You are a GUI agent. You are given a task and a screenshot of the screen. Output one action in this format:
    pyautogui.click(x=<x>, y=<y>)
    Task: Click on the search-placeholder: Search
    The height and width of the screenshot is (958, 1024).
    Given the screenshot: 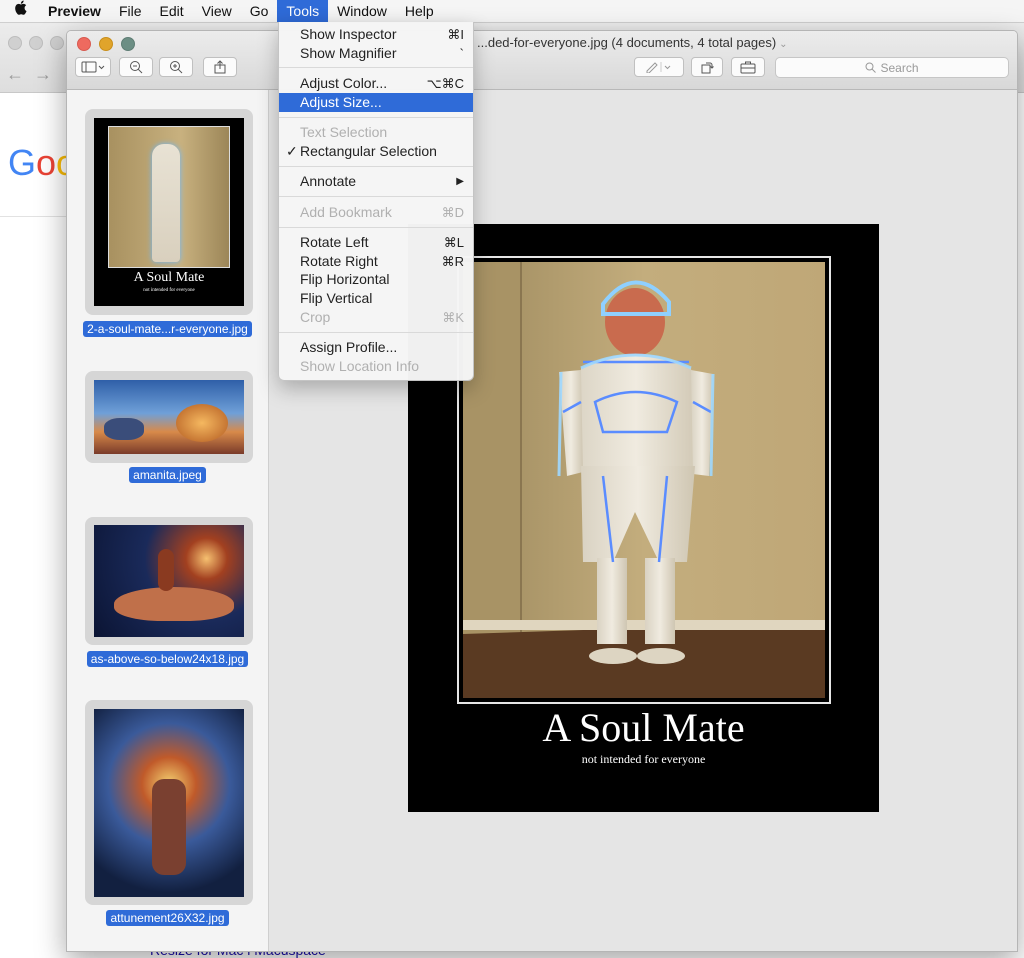 What is the action you would take?
    pyautogui.click(x=899, y=67)
    